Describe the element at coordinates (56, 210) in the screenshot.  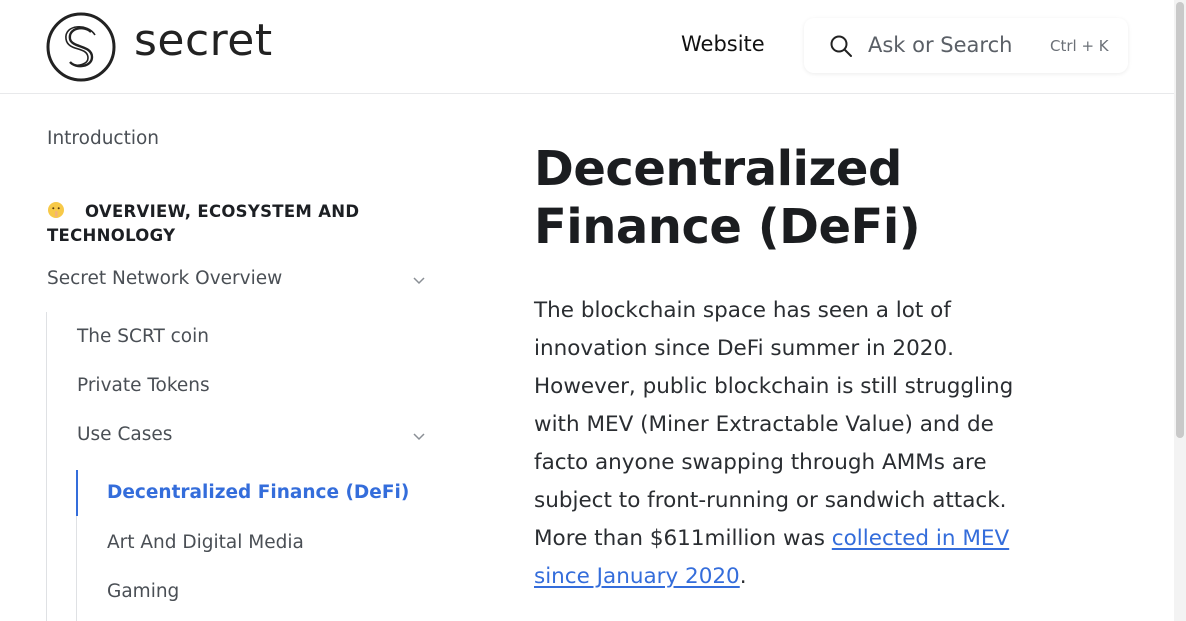
I see `shushing-face-icon` at that location.